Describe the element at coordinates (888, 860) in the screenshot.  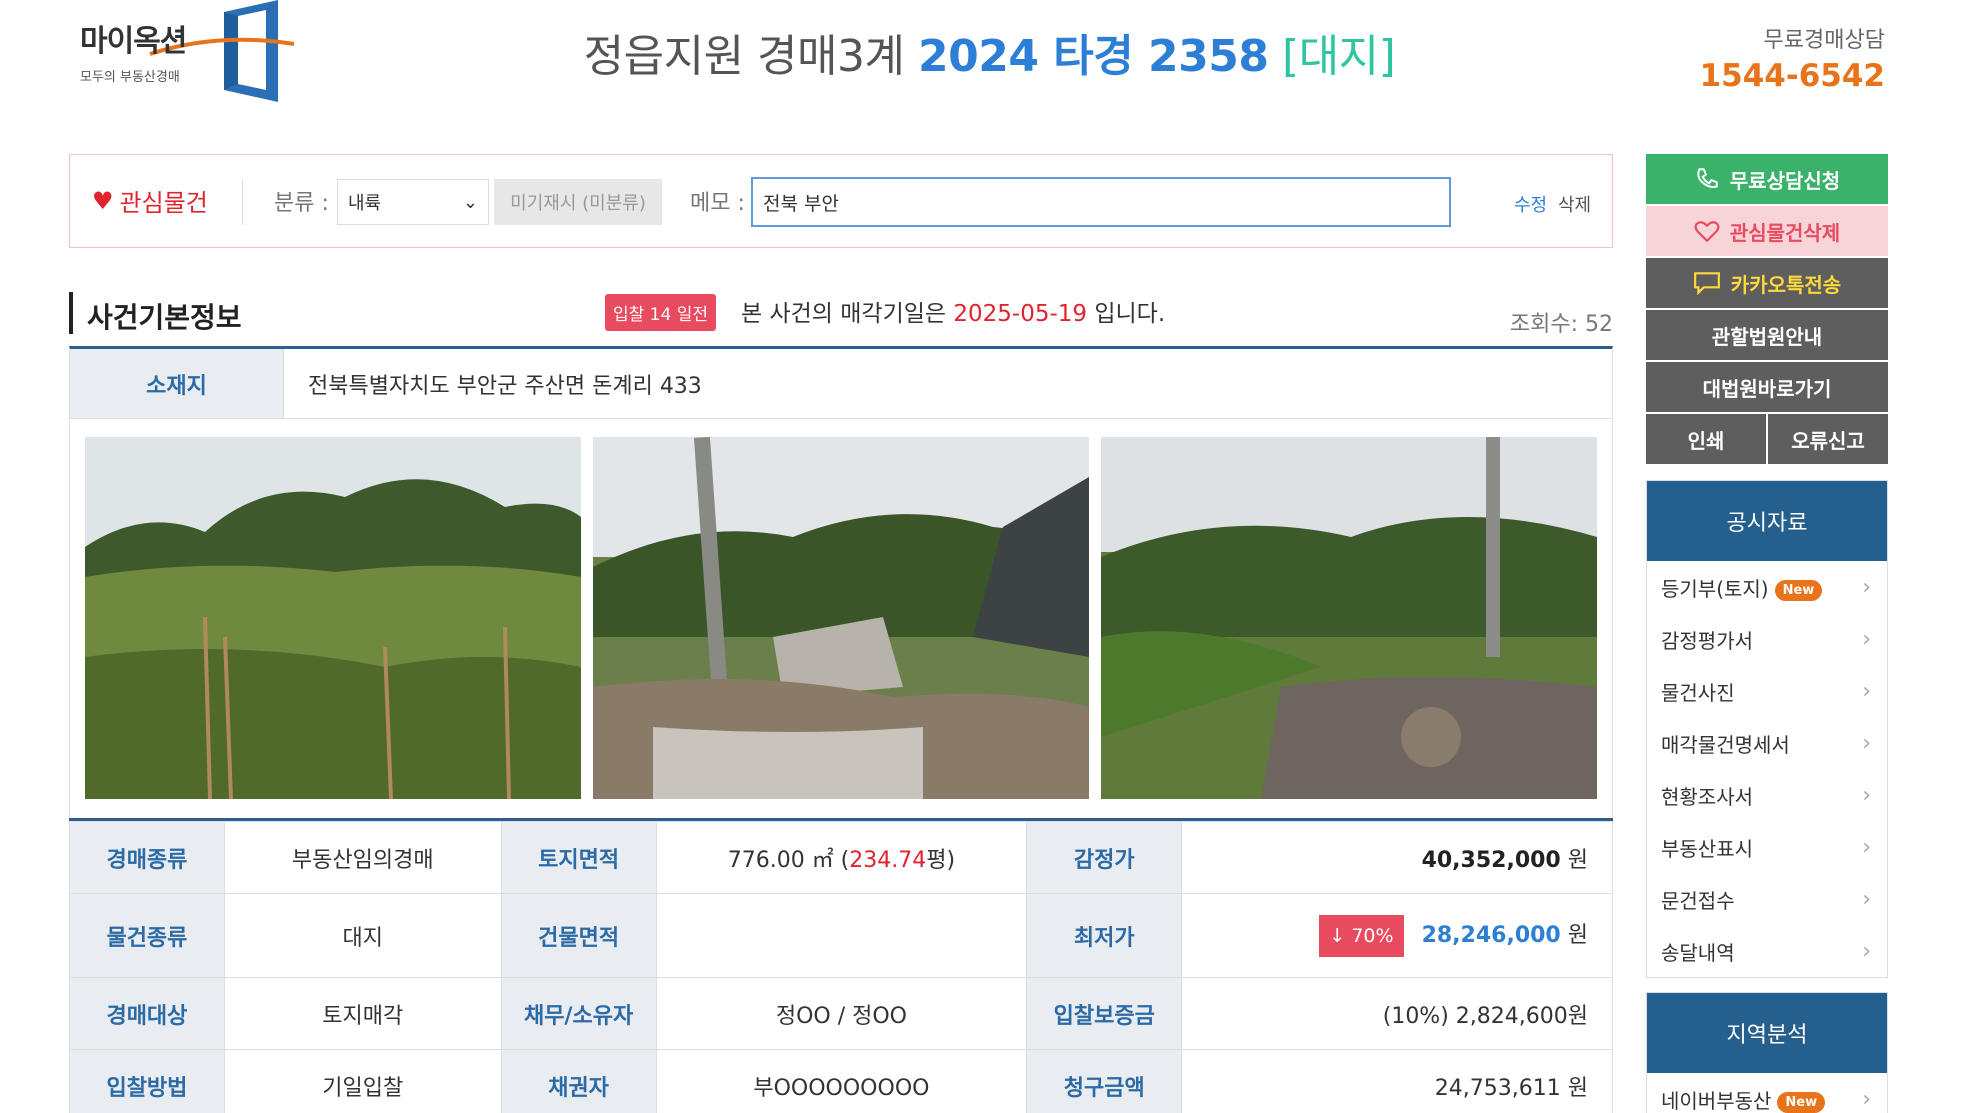
I see `land-area-pyeong: 234.74` at that location.